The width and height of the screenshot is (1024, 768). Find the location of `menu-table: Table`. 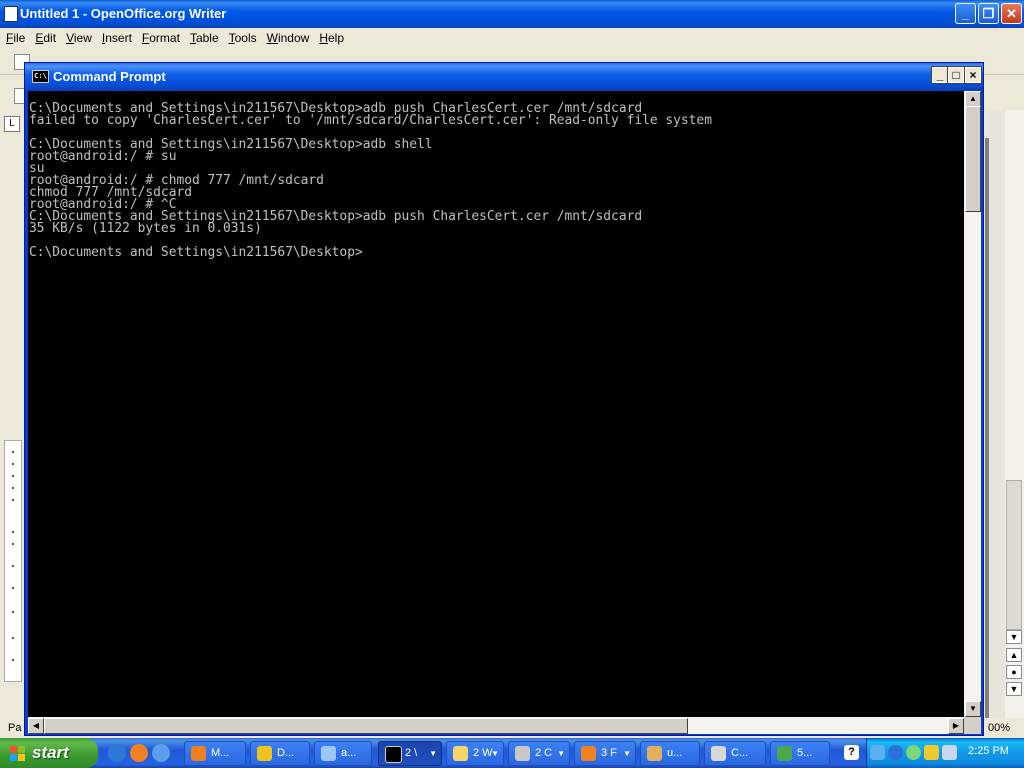

menu-table: Table is located at coordinates (204, 38).